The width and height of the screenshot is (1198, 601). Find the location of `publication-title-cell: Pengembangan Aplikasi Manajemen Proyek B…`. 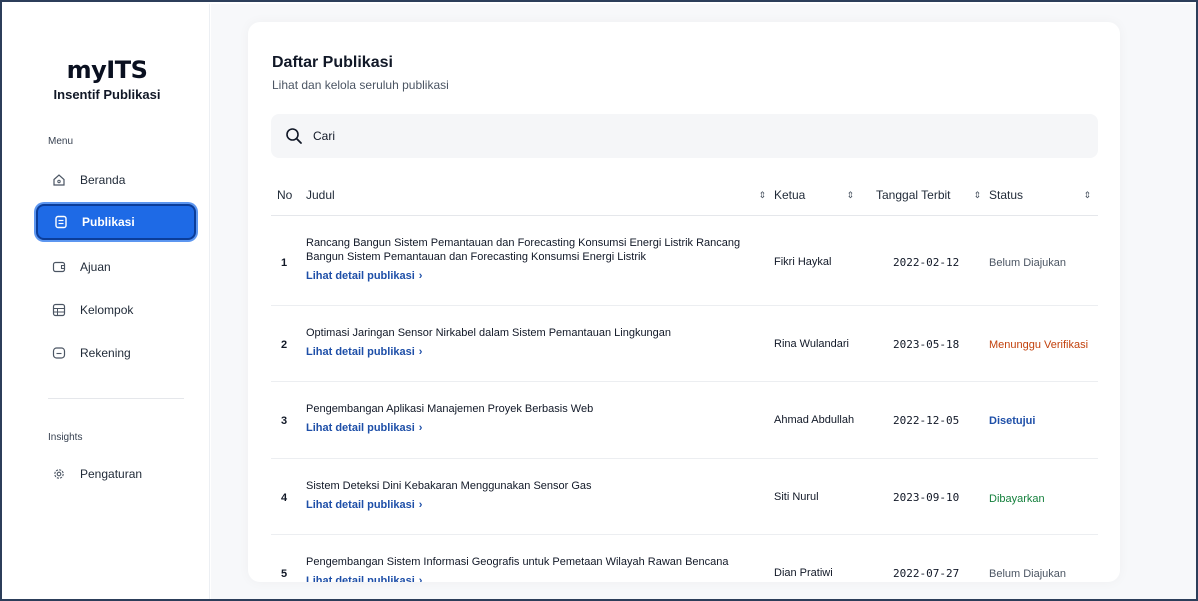

publication-title-cell: Pengembangan Aplikasi Manajemen Proyek B… is located at coordinates (526, 418).